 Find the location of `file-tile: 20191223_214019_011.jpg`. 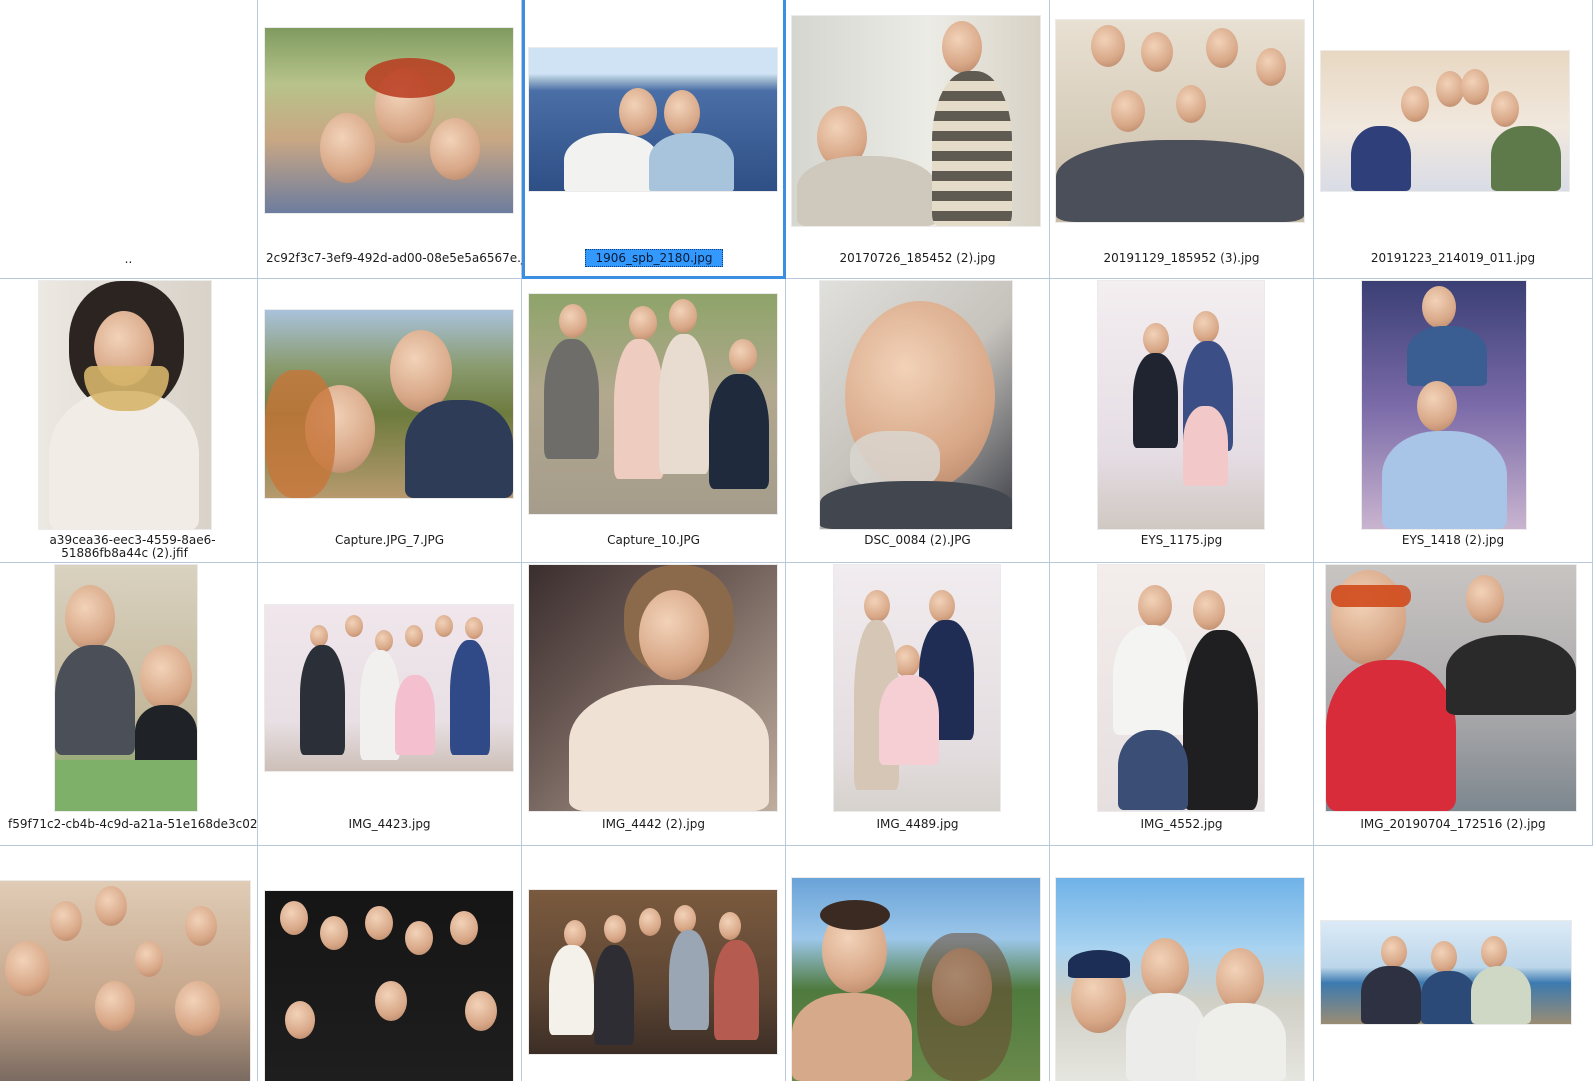

file-tile: 20191223_214019_011.jpg is located at coordinates (1453, 139).